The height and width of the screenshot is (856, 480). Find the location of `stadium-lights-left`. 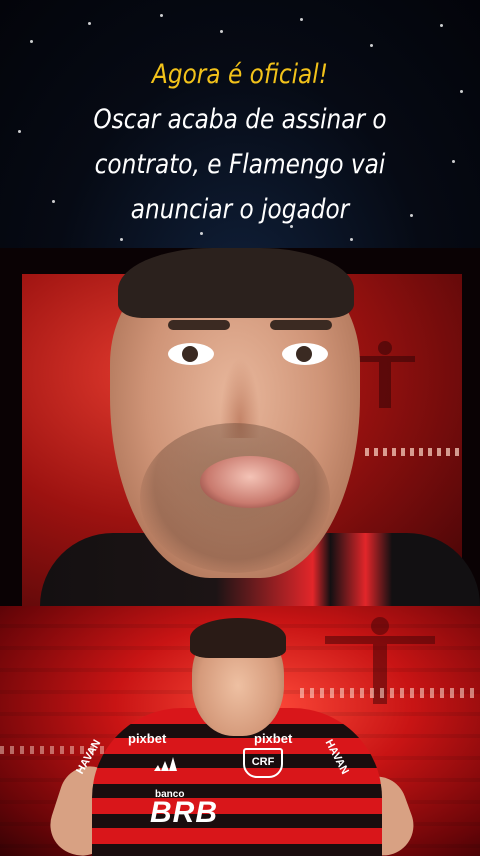

stadium-lights-left is located at coordinates (60, 750).